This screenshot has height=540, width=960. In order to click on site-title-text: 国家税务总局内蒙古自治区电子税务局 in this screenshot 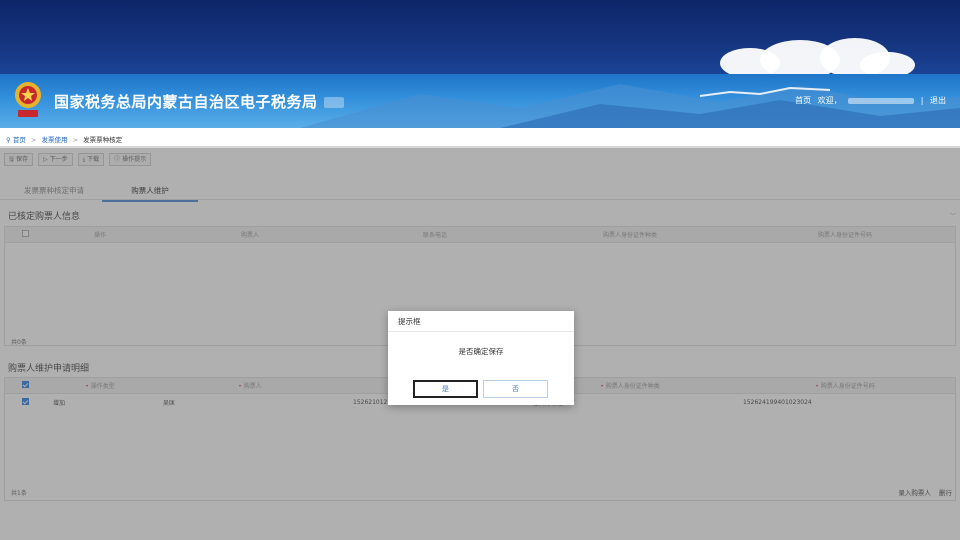, I will do `click(186, 102)`.